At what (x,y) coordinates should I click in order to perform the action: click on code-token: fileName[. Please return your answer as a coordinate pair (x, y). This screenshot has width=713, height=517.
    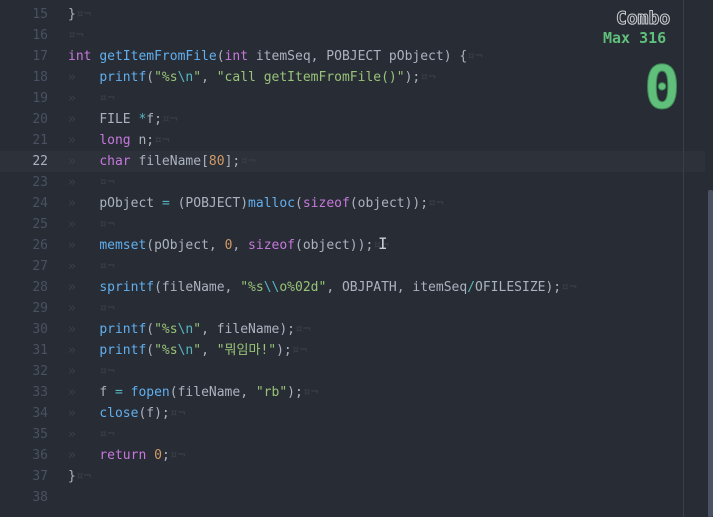
    Looking at the image, I should click on (169, 161).